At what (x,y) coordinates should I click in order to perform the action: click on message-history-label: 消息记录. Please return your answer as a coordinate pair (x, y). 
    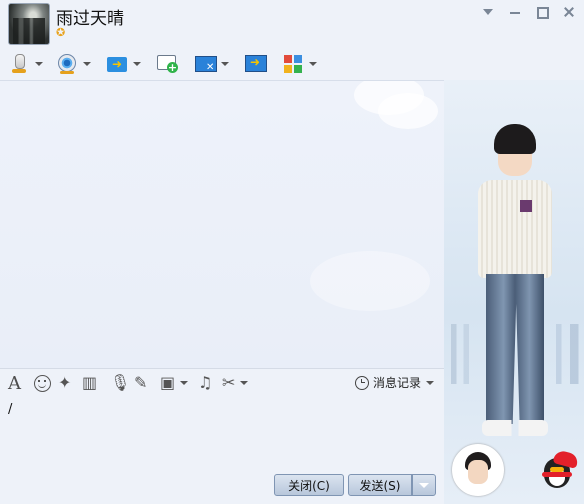
    Looking at the image, I should click on (396, 383).